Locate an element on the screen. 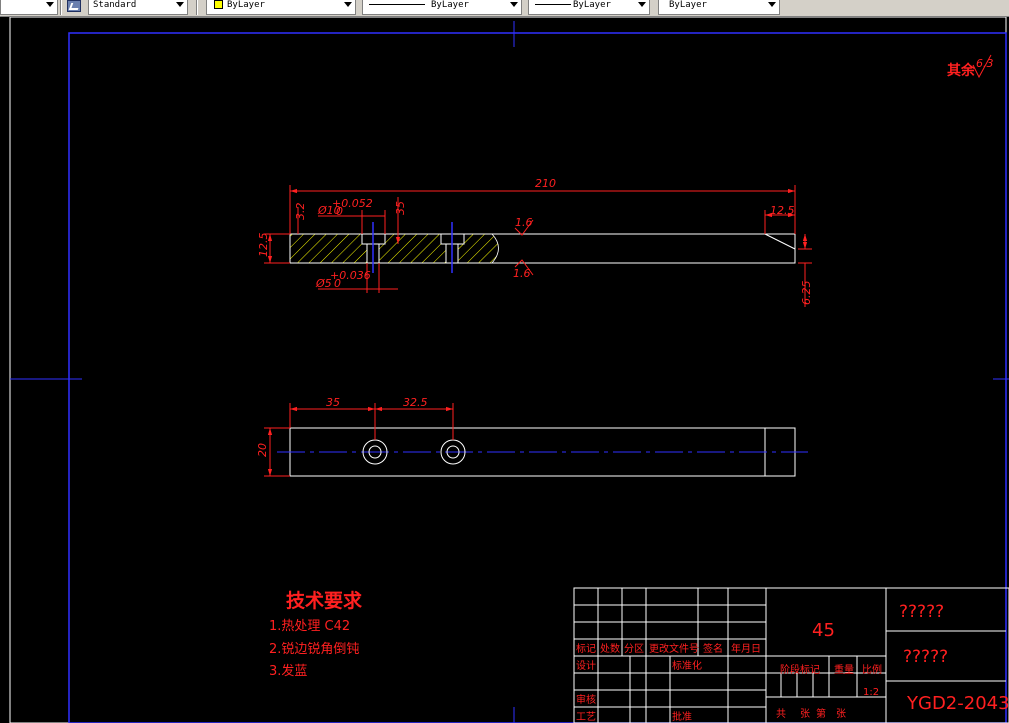 This screenshot has width=1009, height=723. front-section-view is located at coordinates (542, 247).